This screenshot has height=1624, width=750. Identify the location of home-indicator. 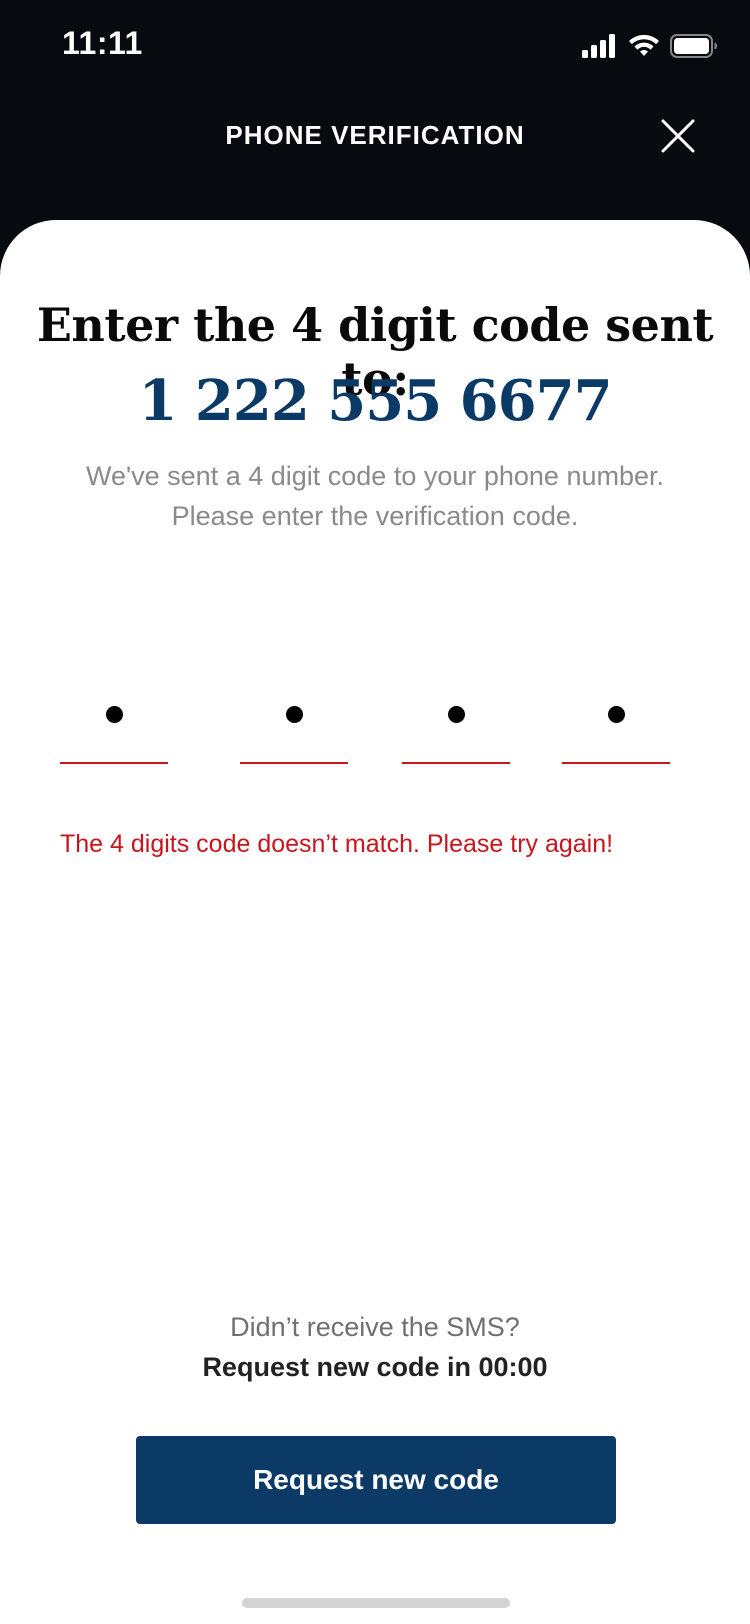
(376, 1603).